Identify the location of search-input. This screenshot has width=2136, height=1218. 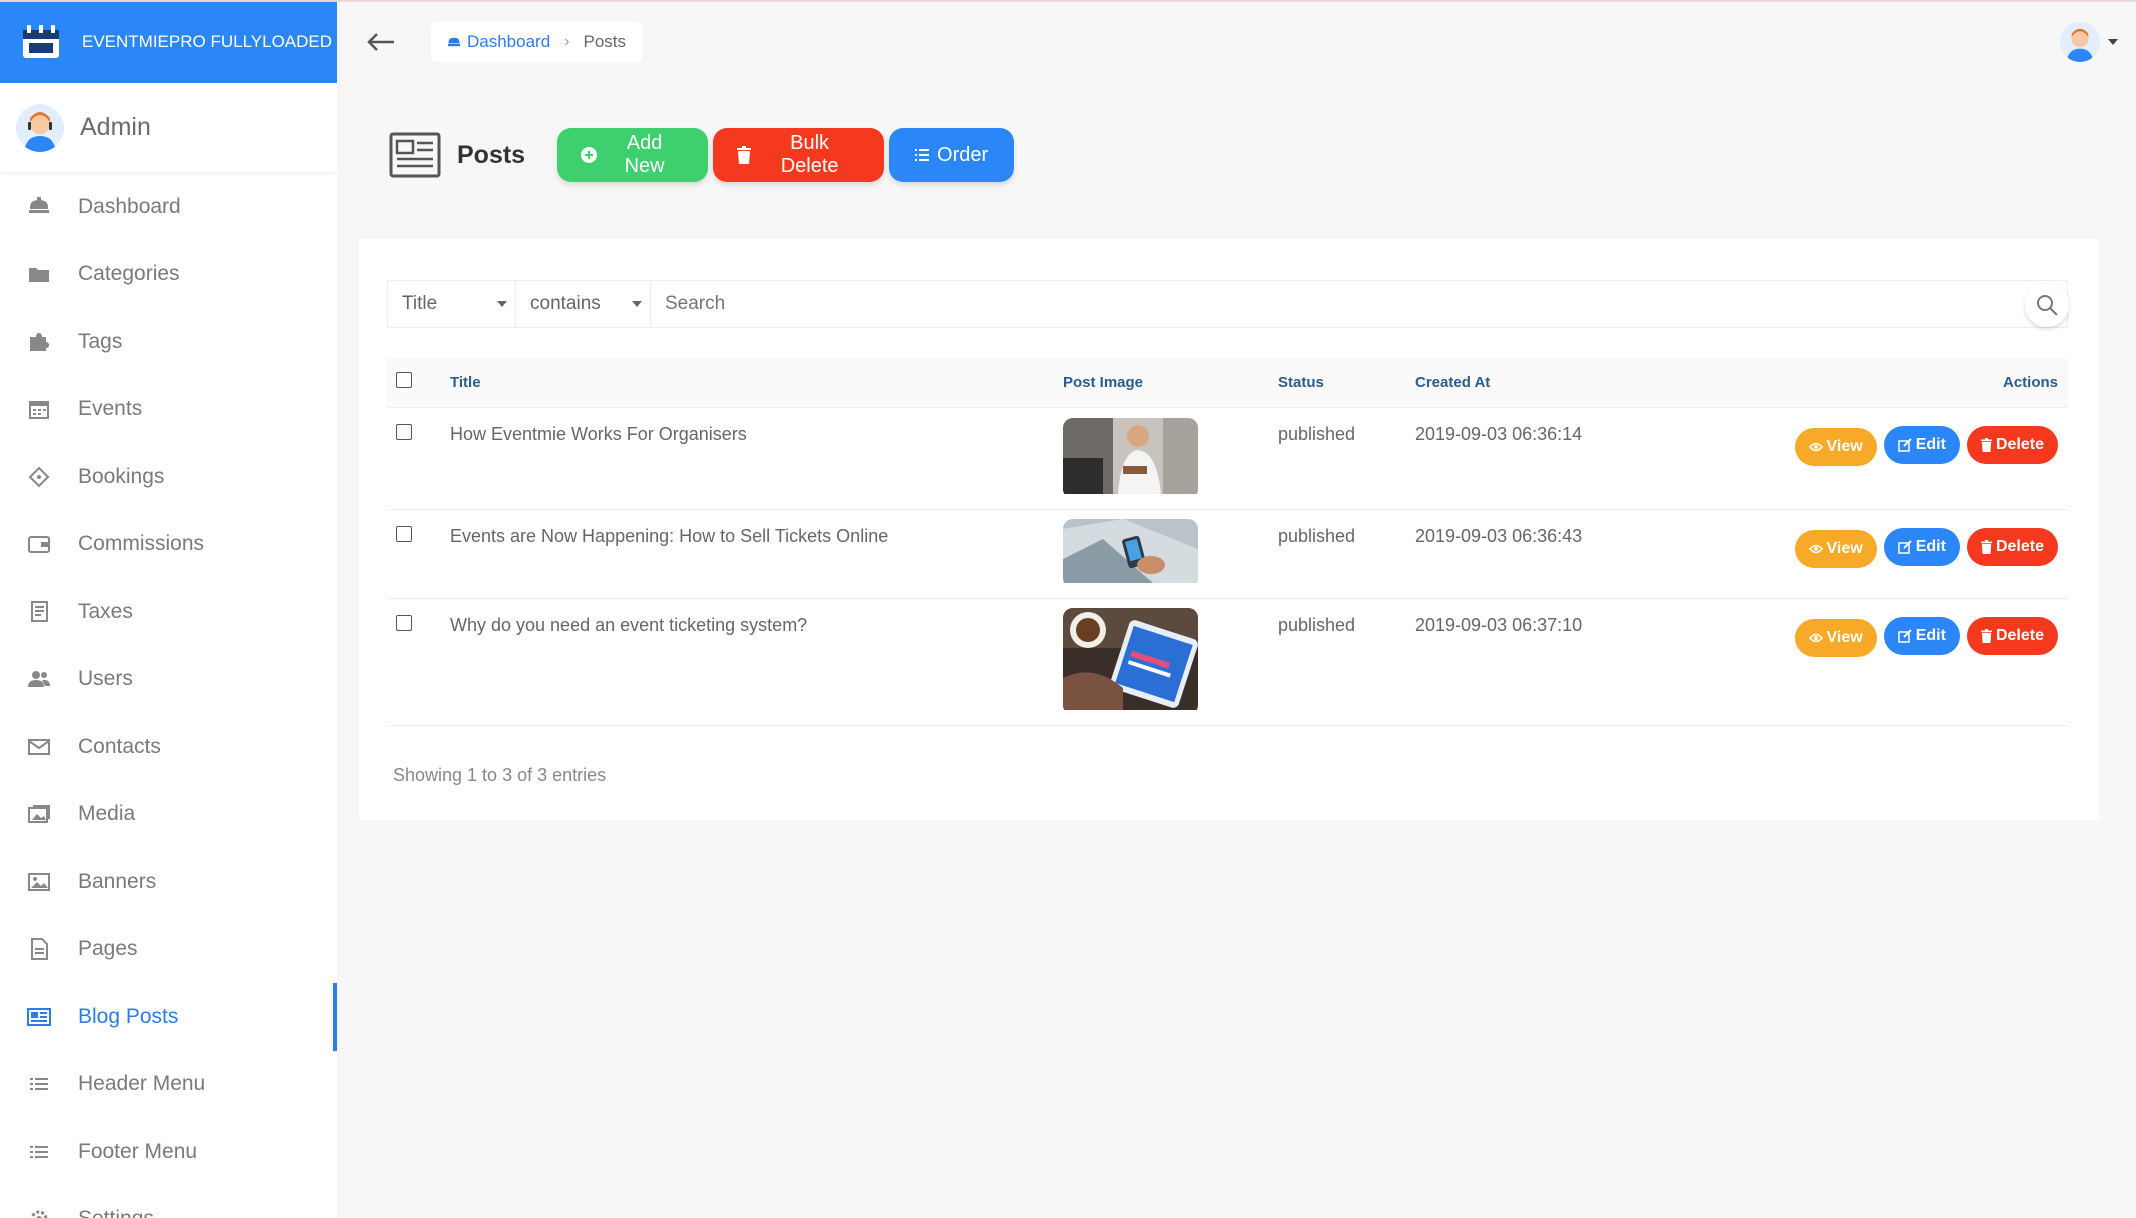
(1359, 304).